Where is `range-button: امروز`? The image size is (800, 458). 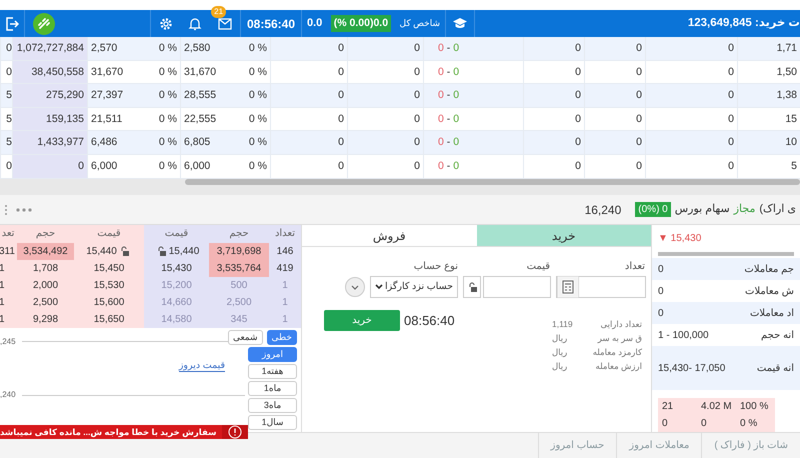
range-button: امروز is located at coordinates (272, 354).